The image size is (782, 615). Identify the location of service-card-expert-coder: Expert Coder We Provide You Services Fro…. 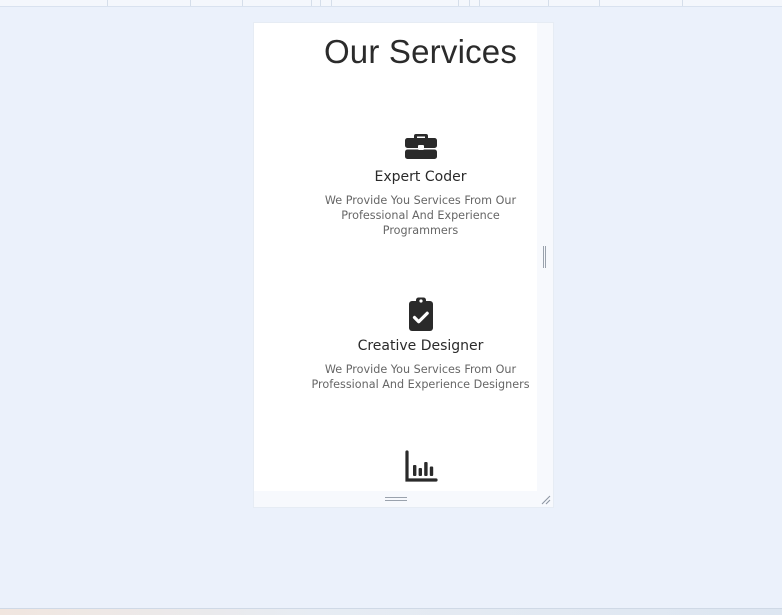
(395, 183).